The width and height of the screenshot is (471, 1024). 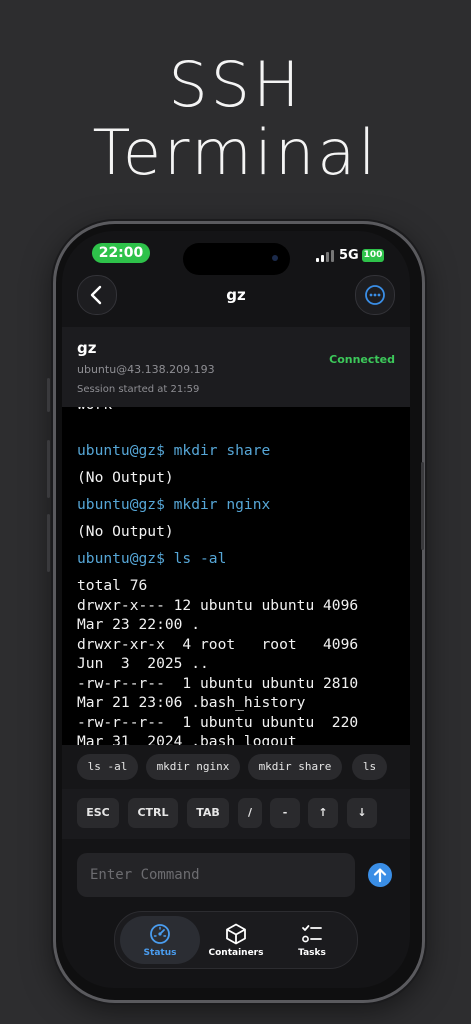 I want to click on terminal-command-line: ubuntu@gz$ mkdir share, so click(x=174, y=450).